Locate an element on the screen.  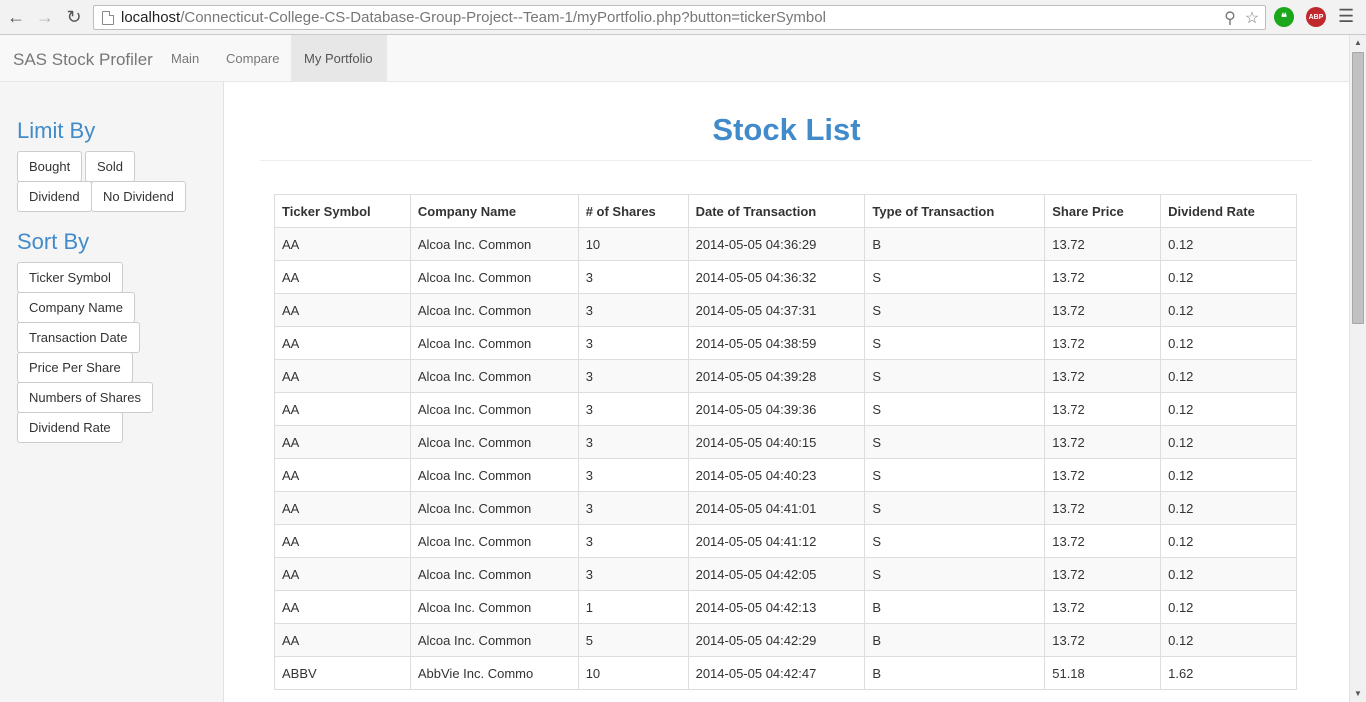
brand-link: SAS Stock Profiler is located at coordinates (83, 60).